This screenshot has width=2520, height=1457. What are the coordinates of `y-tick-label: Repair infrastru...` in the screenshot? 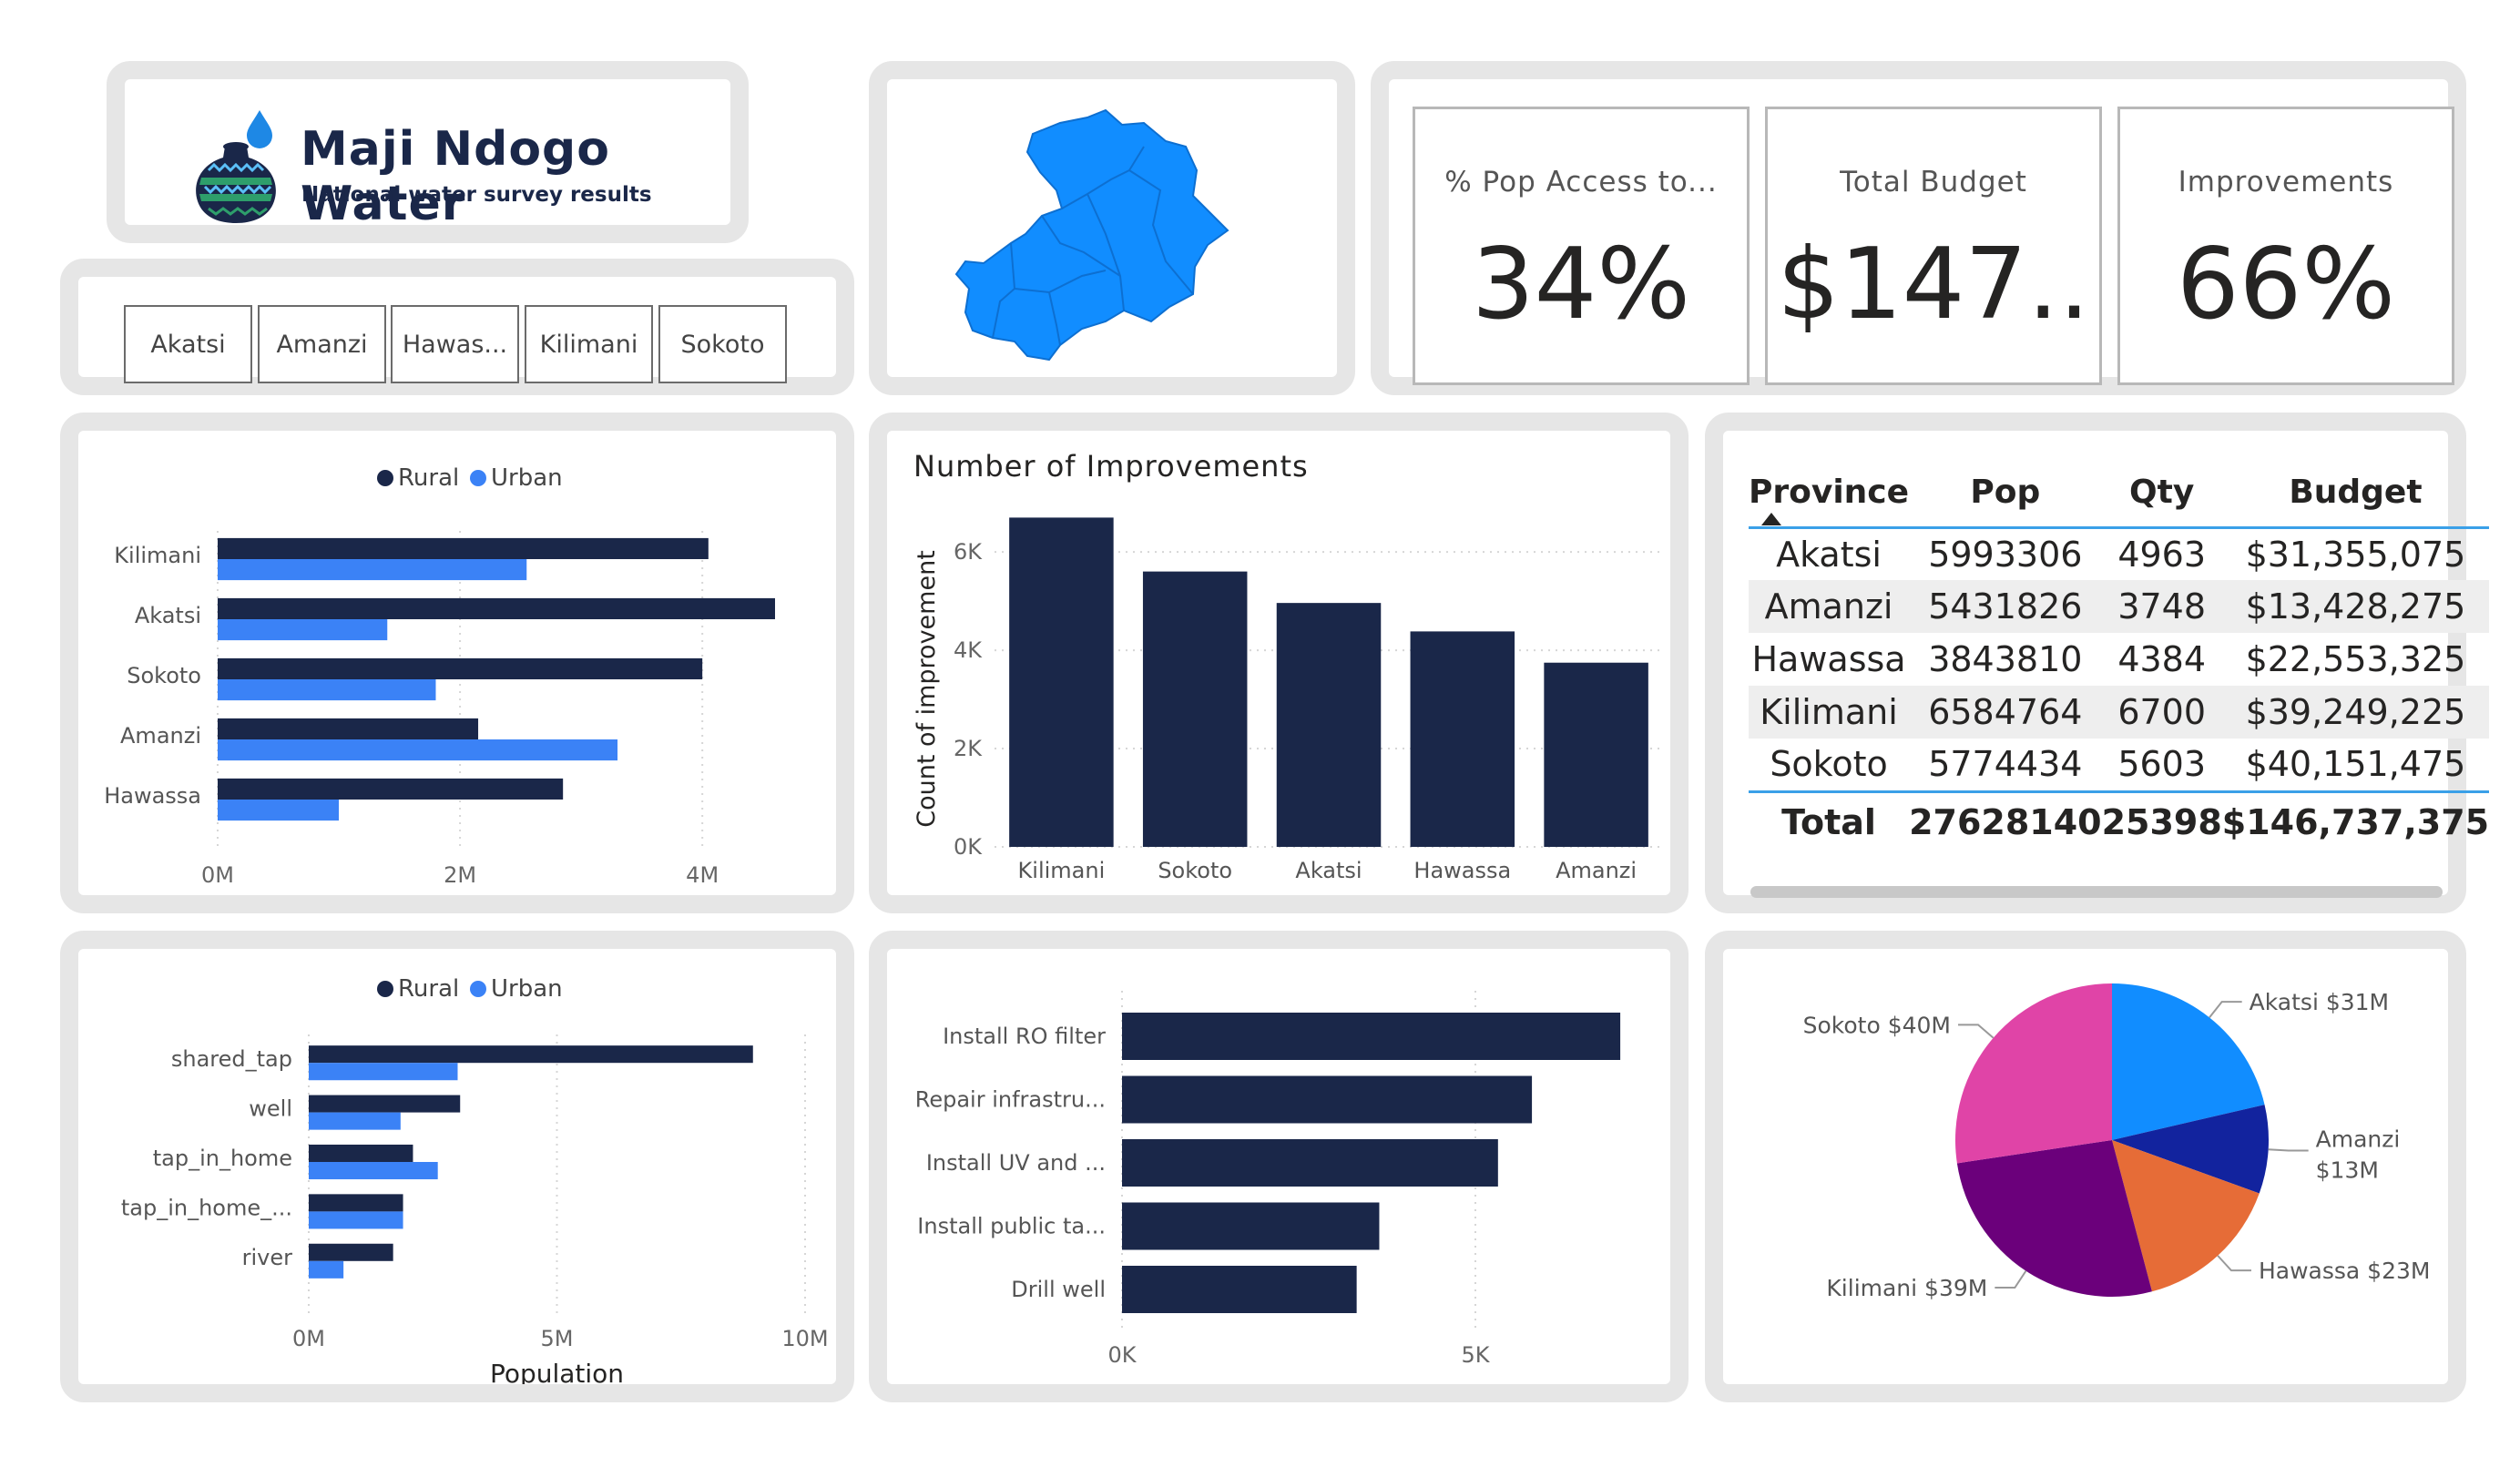 It's located at (1010, 1100).